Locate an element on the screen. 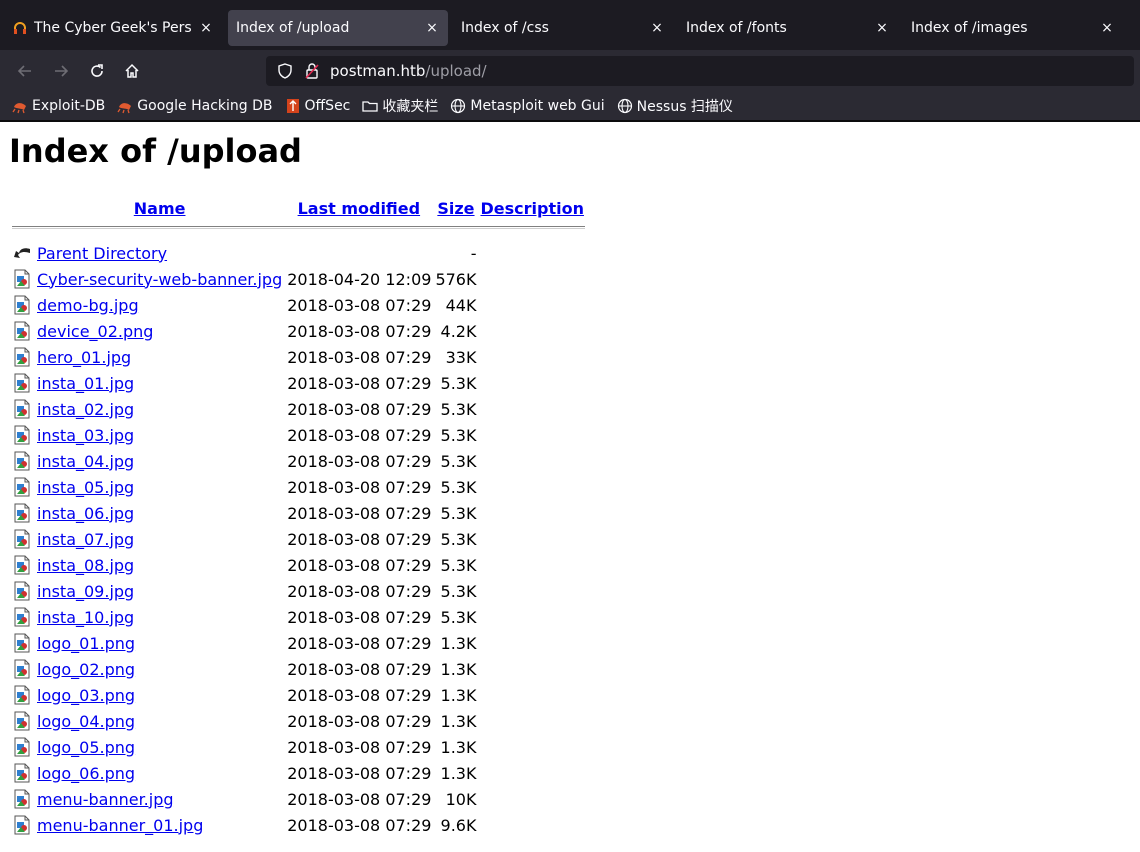  name-cell: menu-banner_01.jpg is located at coordinates (159, 825).